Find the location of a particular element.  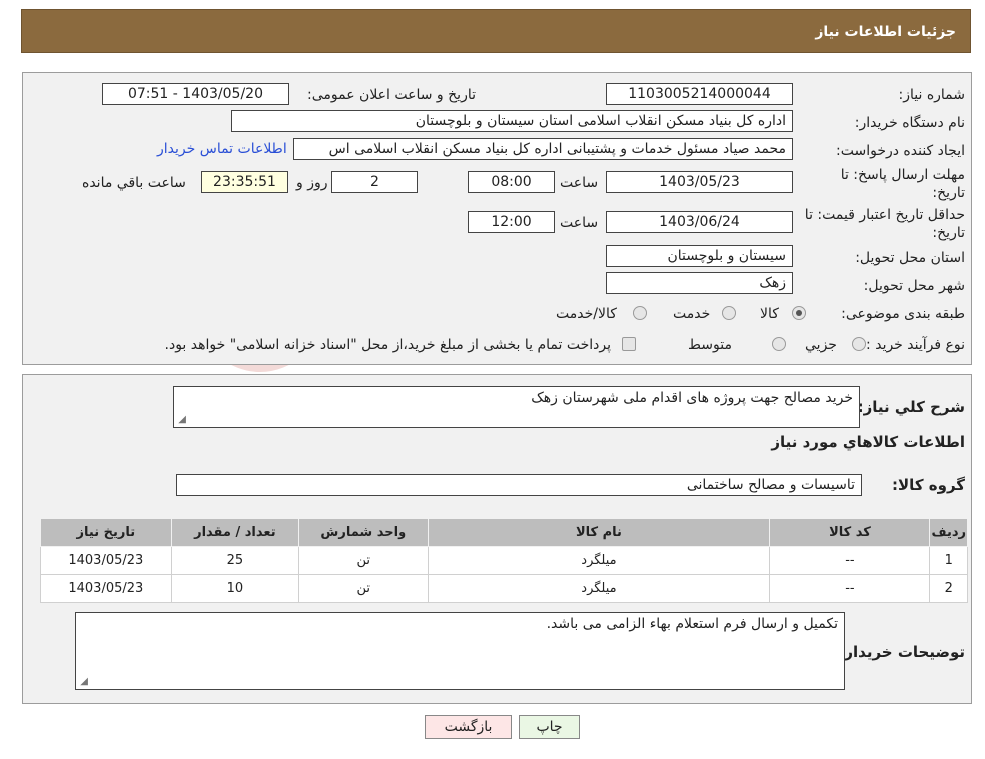

cell-row-no: 2 is located at coordinates (948, 588).